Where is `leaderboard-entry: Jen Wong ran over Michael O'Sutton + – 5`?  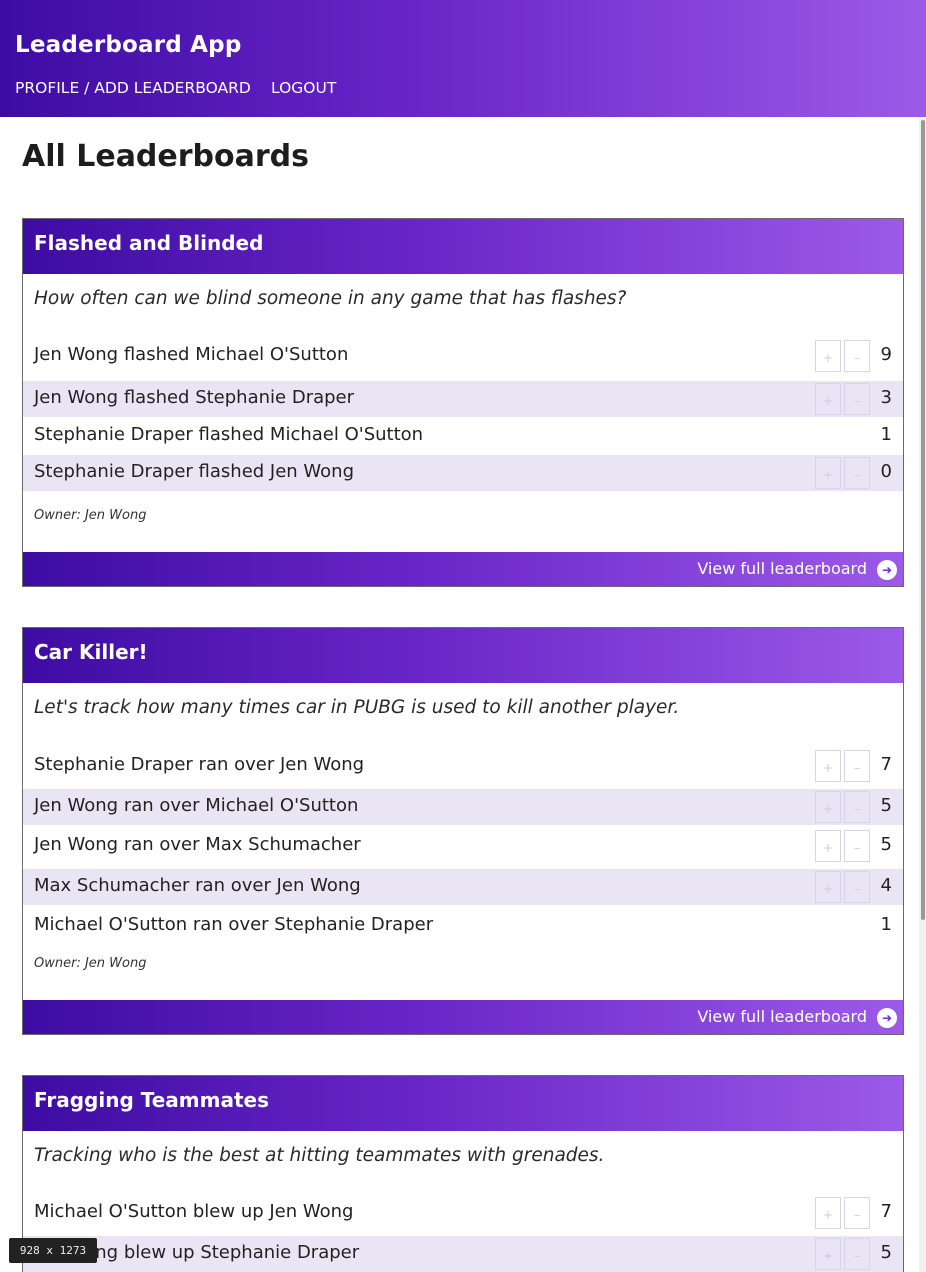 leaderboard-entry: Jen Wong ran over Michael O'Sutton + – 5 is located at coordinates (463, 807).